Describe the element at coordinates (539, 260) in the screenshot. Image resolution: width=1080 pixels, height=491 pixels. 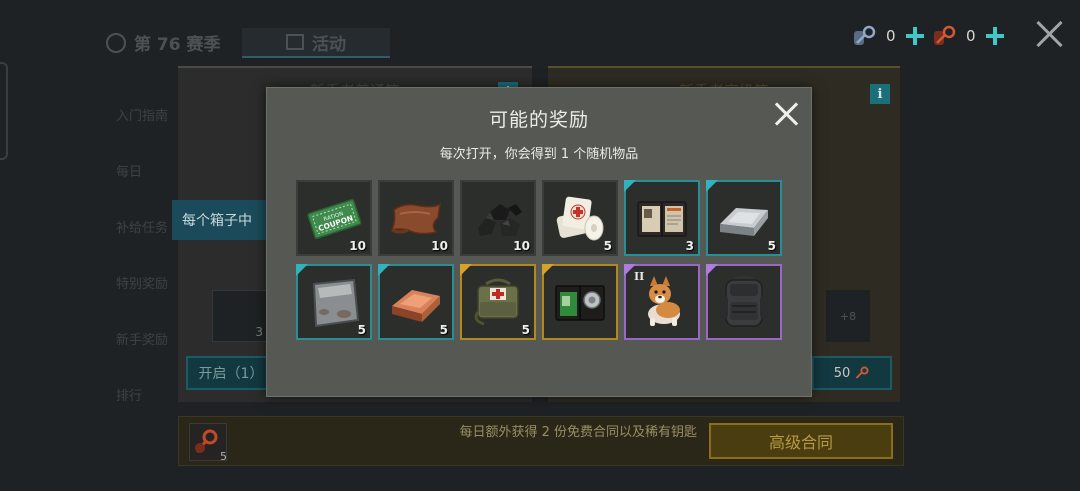
I see `reward-grid: RATION COUPON 10 10 10 5 3 5 5 5 5 II` at that location.